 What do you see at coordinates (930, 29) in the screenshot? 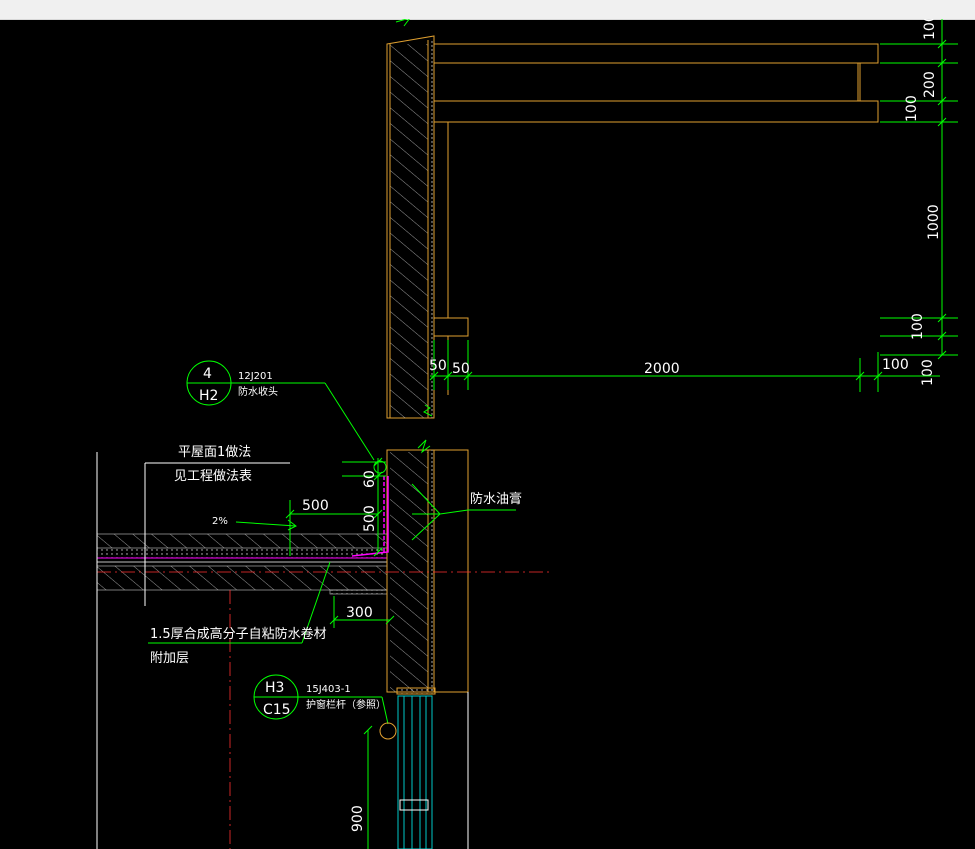
I see `dim-right-100-top: 100` at bounding box center [930, 29].